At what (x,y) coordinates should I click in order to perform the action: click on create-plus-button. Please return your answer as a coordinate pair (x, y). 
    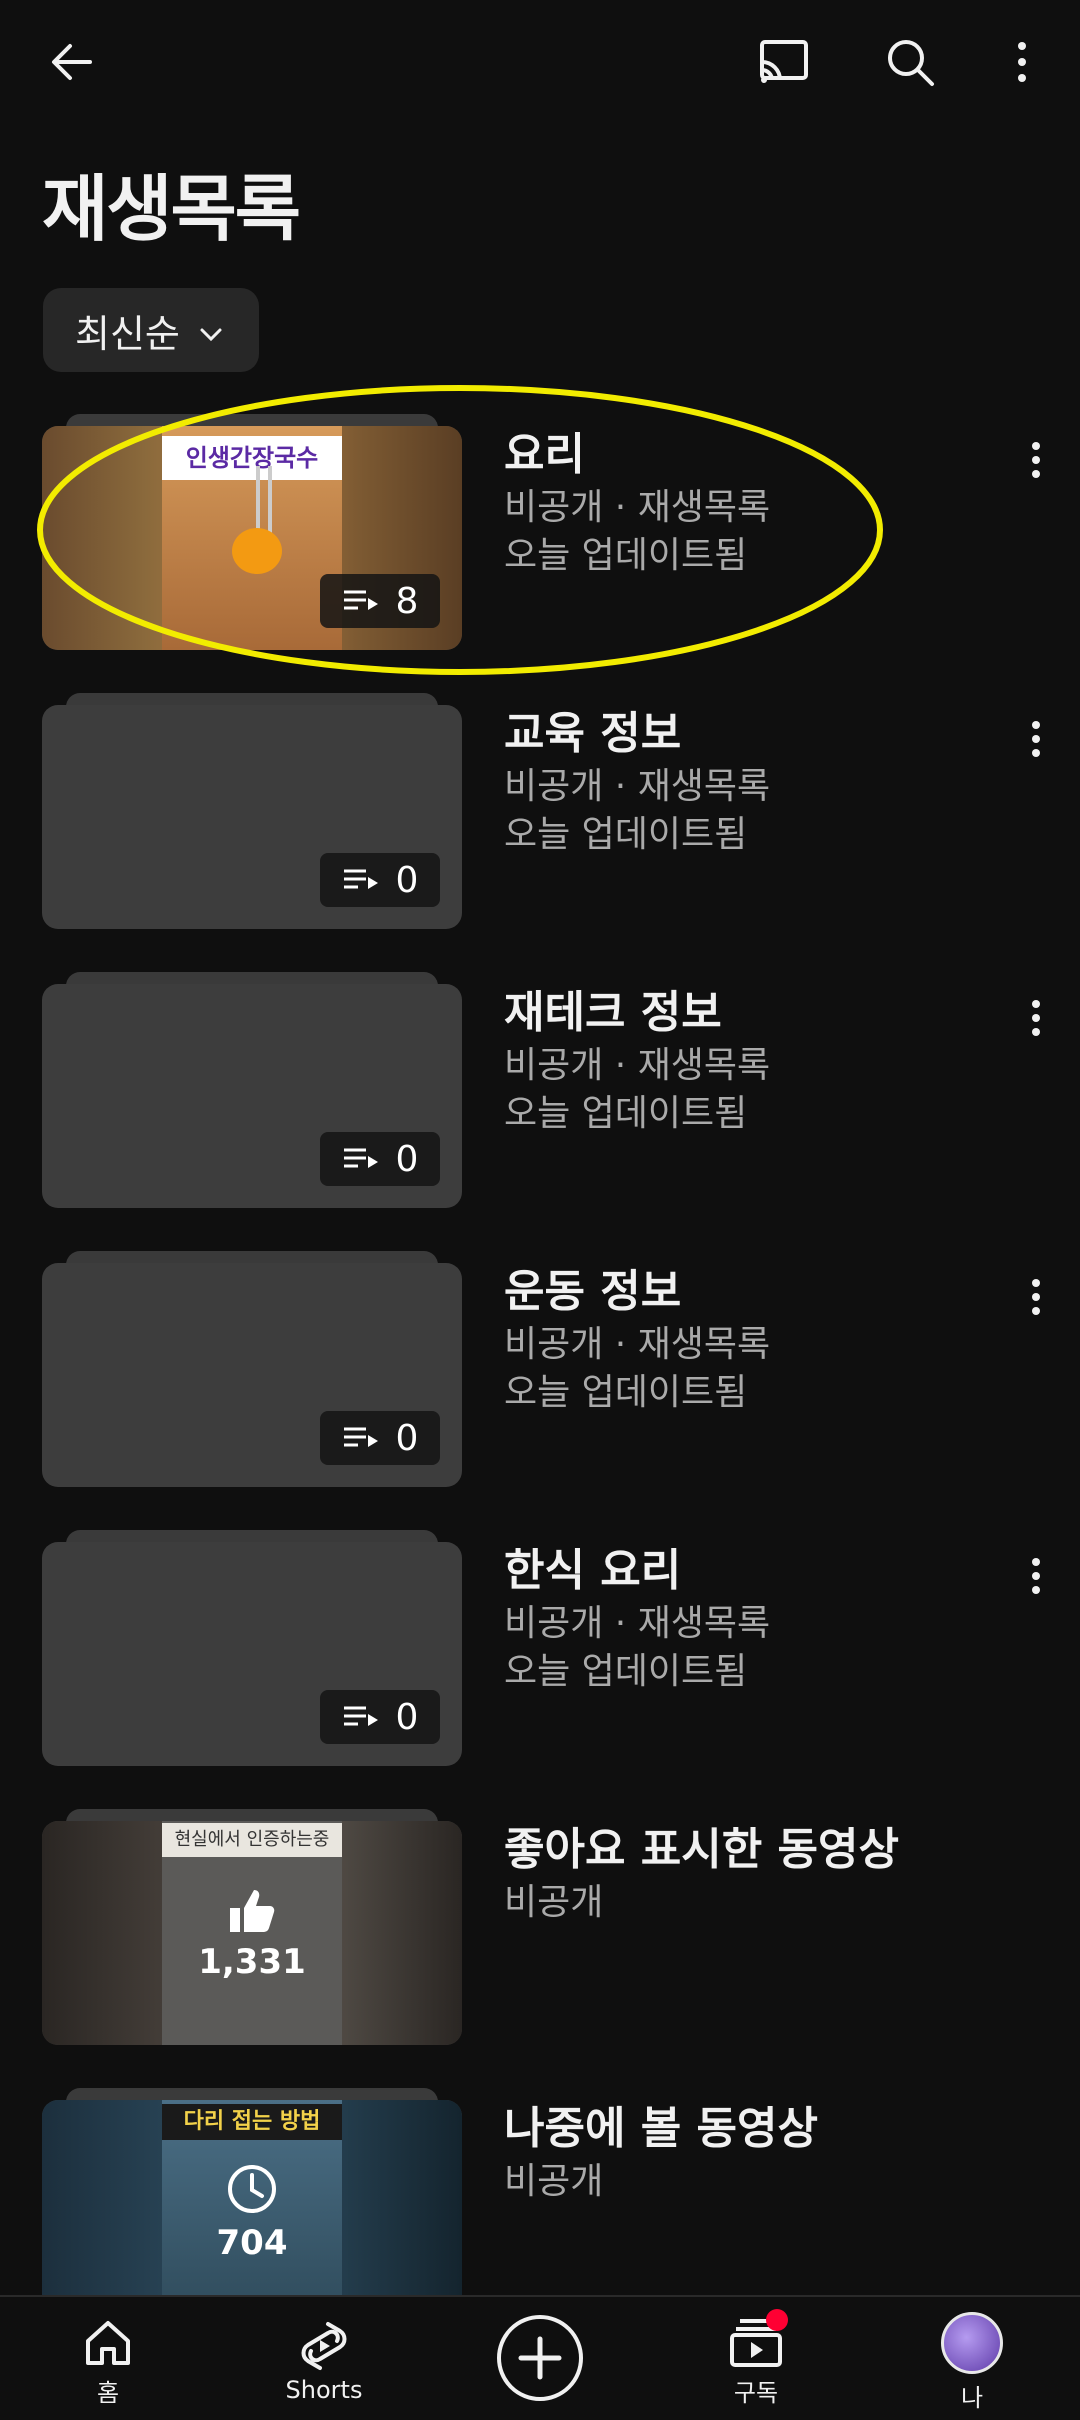
    Looking at the image, I should click on (540, 2358).